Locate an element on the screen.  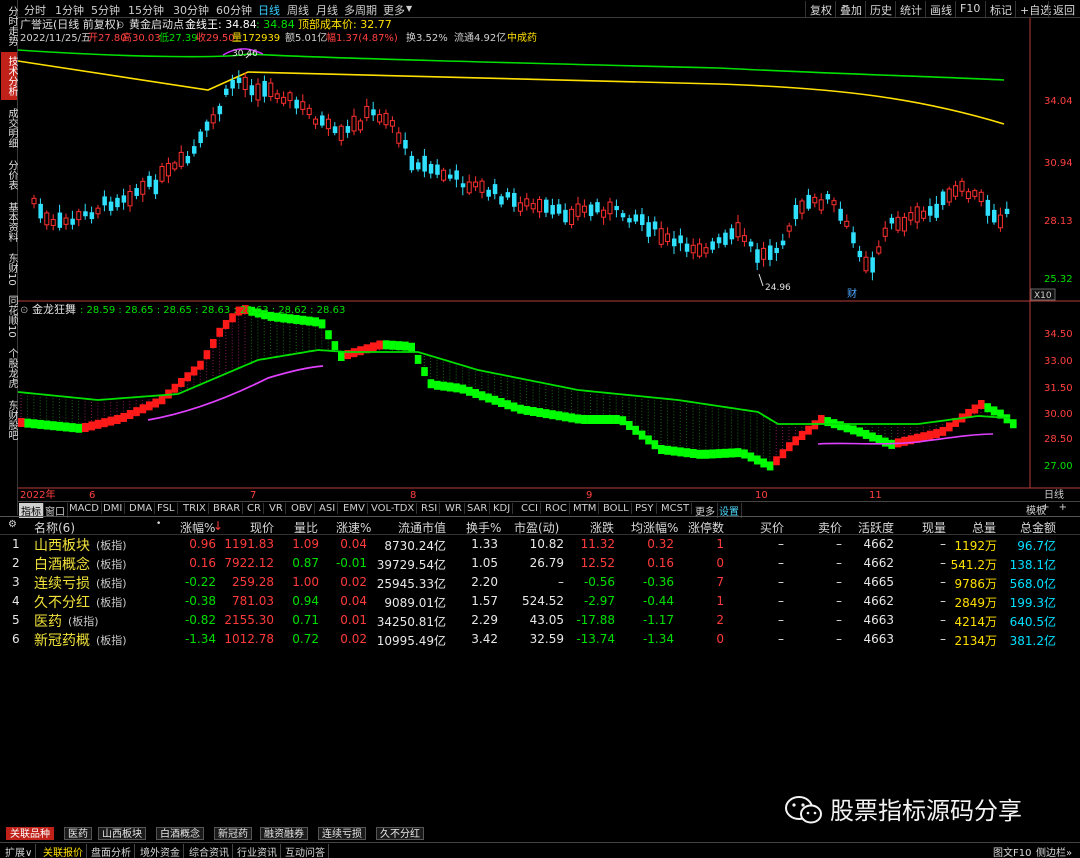
indicator-tab: OBV is located at coordinates (302, 508).